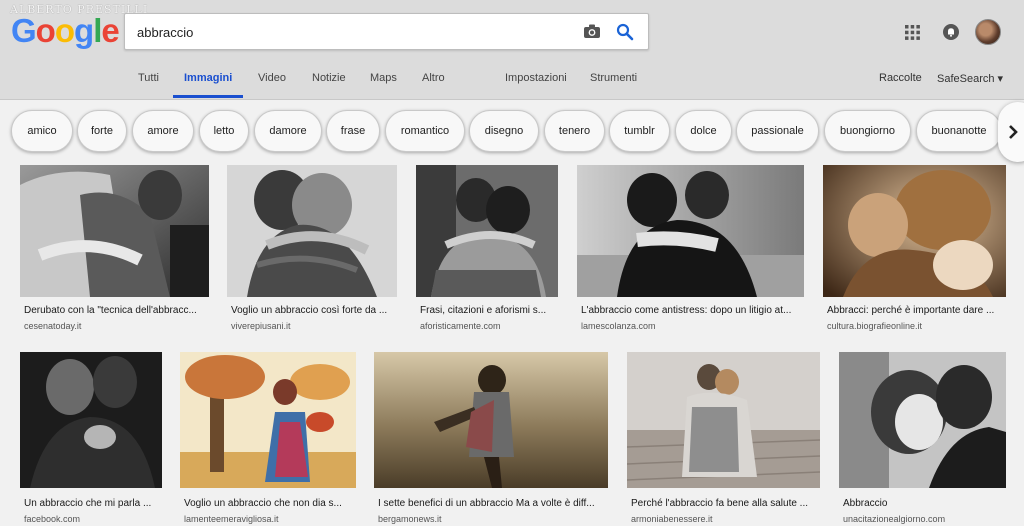 The height and width of the screenshot is (526, 1024). I want to click on collections-link: Raccolte, so click(900, 78).